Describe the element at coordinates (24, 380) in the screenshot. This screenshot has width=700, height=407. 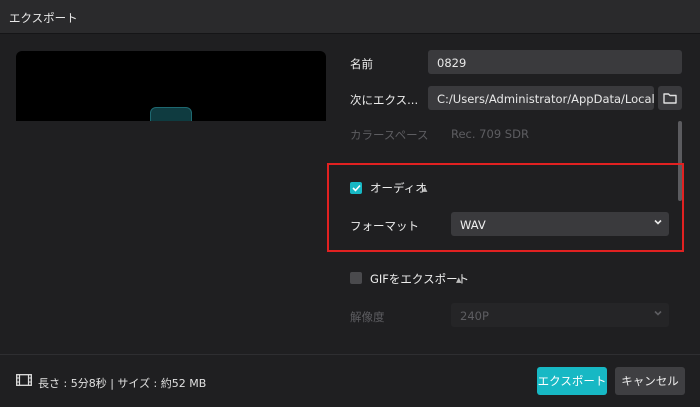
I see `film-icon` at that location.